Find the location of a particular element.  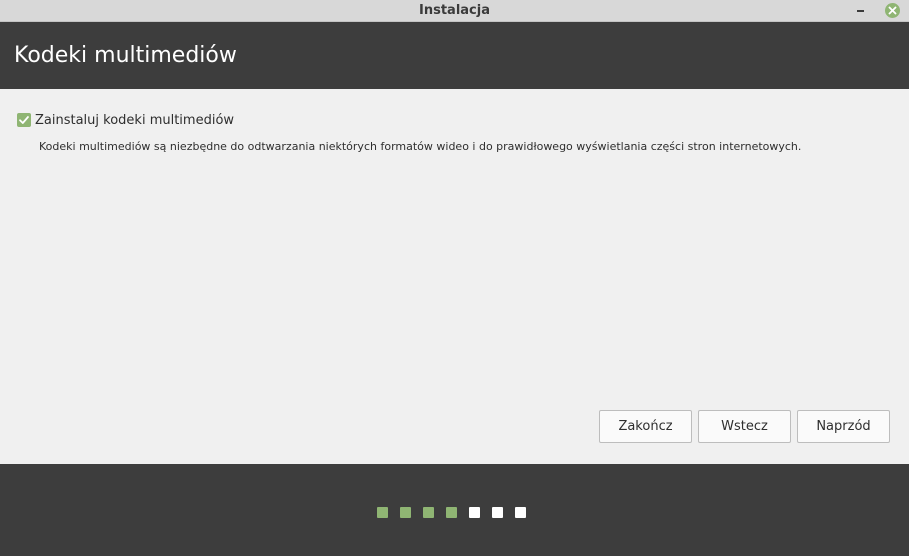

install-codecs-checkbox is located at coordinates (24, 120).